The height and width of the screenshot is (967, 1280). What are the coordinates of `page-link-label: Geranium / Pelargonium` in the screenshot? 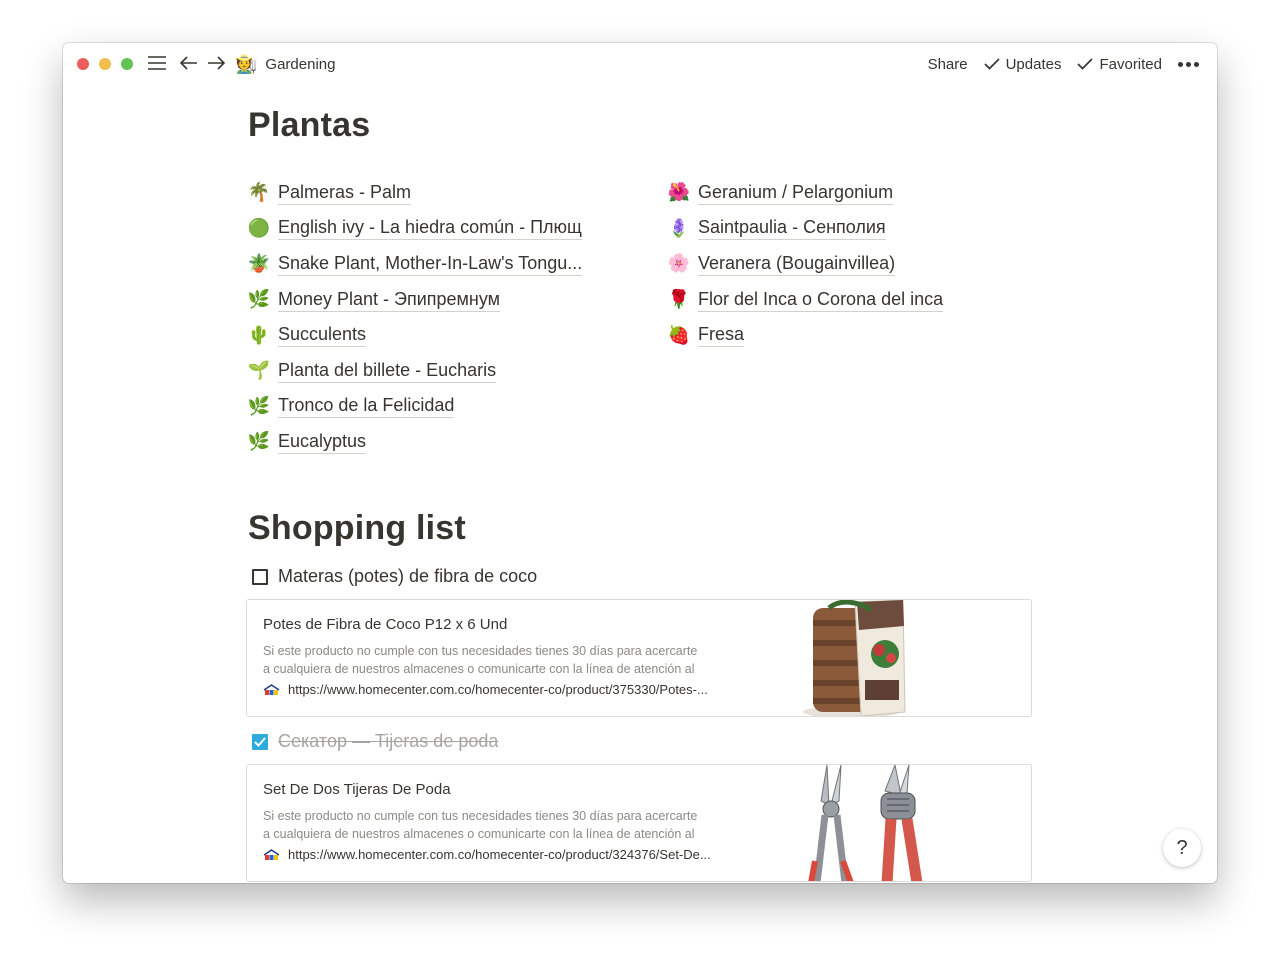 It's located at (796, 193).